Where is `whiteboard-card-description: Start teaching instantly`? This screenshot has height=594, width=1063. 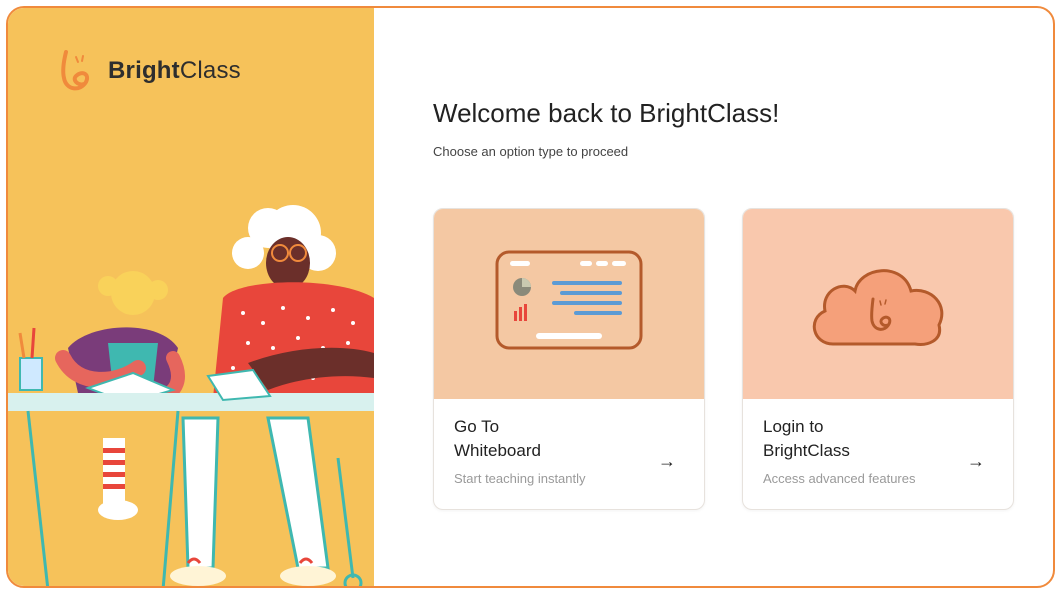
whiteboard-card-description: Start teaching instantly is located at coordinates (520, 478).